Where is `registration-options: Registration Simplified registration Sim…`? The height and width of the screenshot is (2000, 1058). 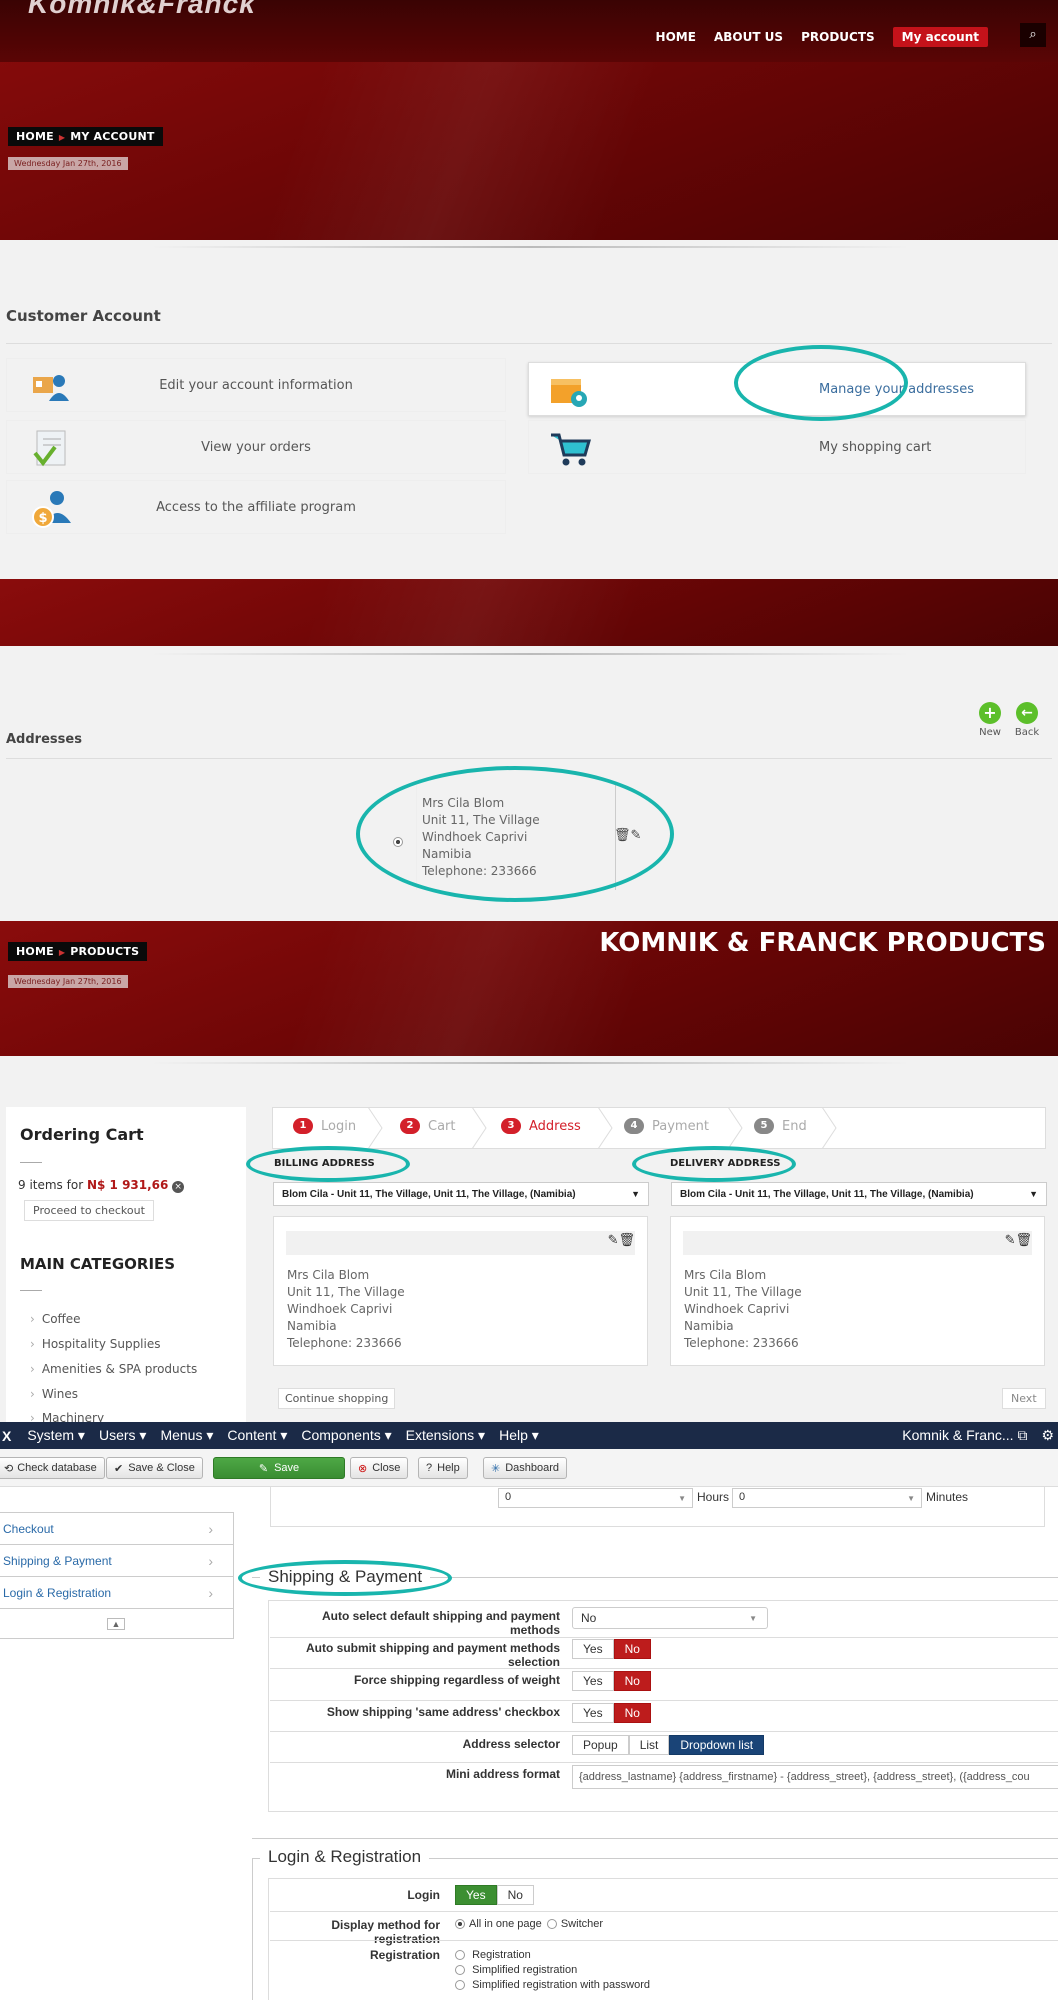
registration-options: Registration Simplified registration Sim… is located at coordinates (552, 1970).